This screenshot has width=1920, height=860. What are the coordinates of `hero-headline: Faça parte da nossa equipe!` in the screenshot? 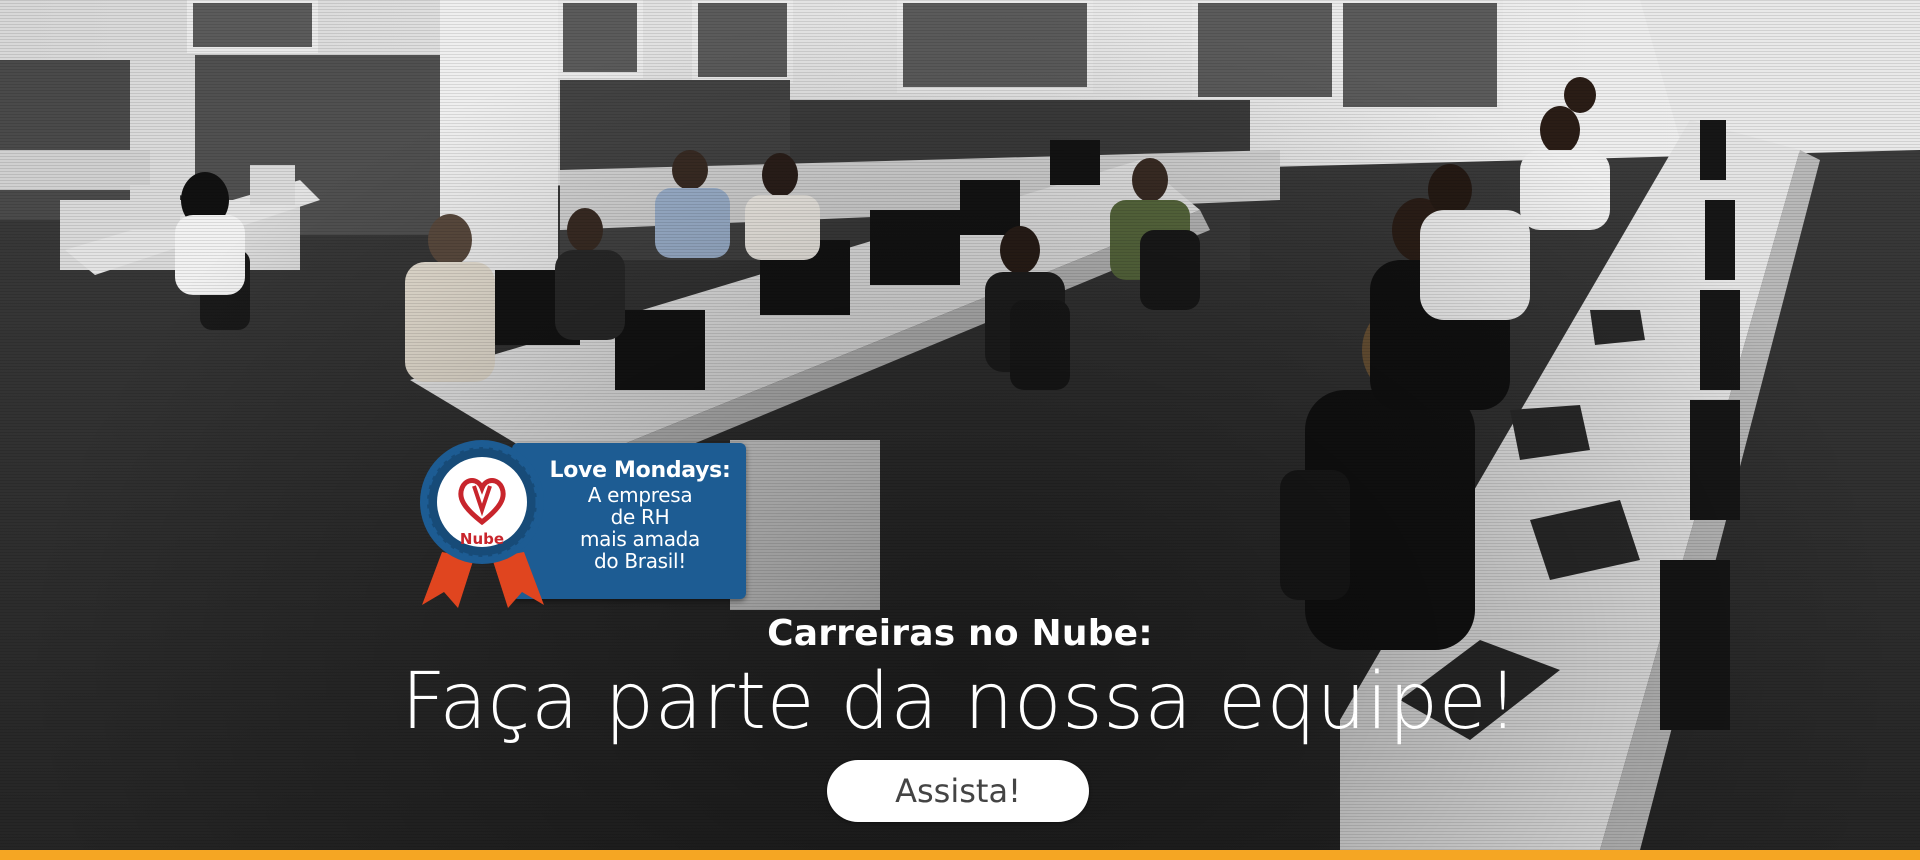 It's located at (960, 702).